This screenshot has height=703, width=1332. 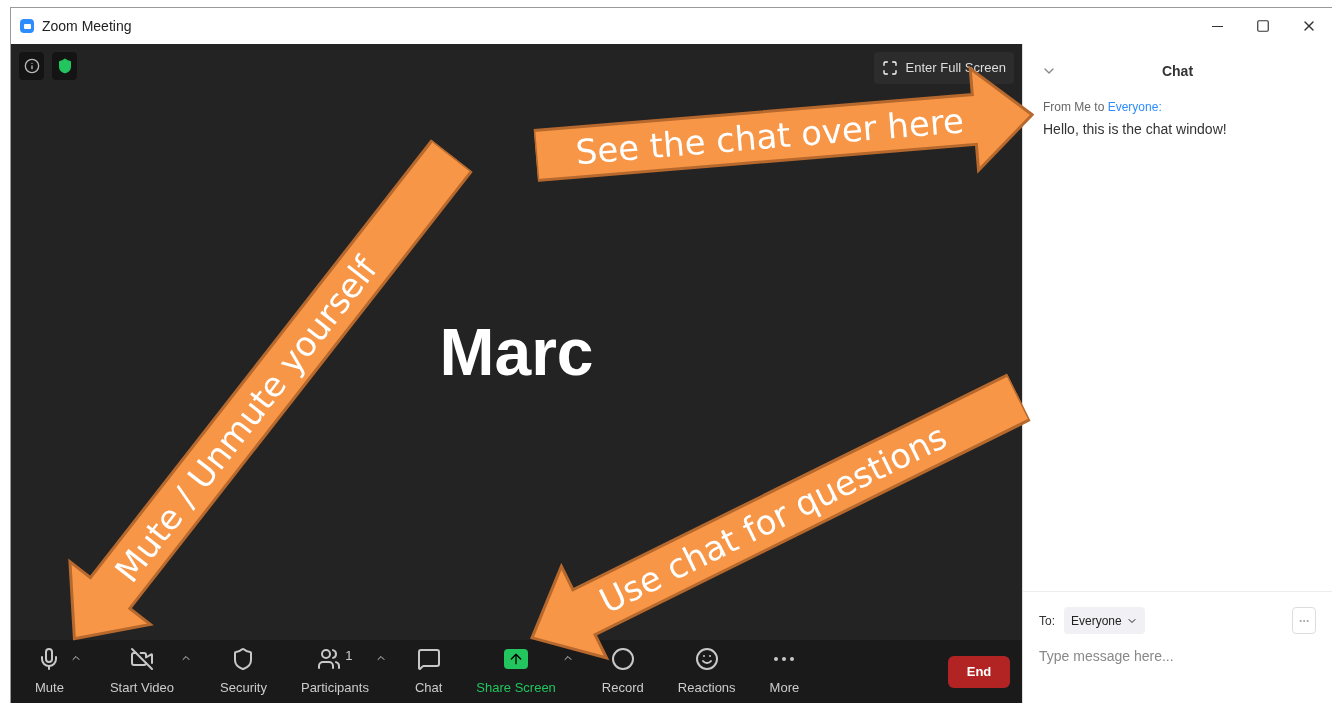 What do you see at coordinates (1103, 107) in the screenshot?
I see `message-sender: From Me to Everyone:` at bounding box center [1103, 107].